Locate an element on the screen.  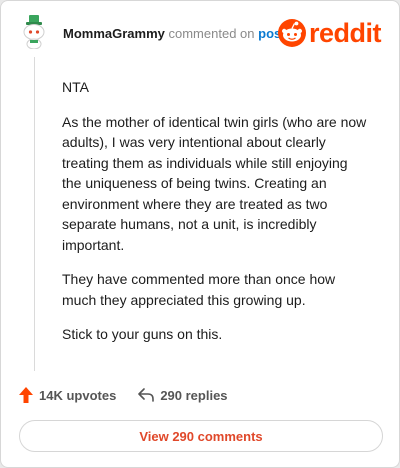
action-text: commented on is located at coordinates (211, 33).